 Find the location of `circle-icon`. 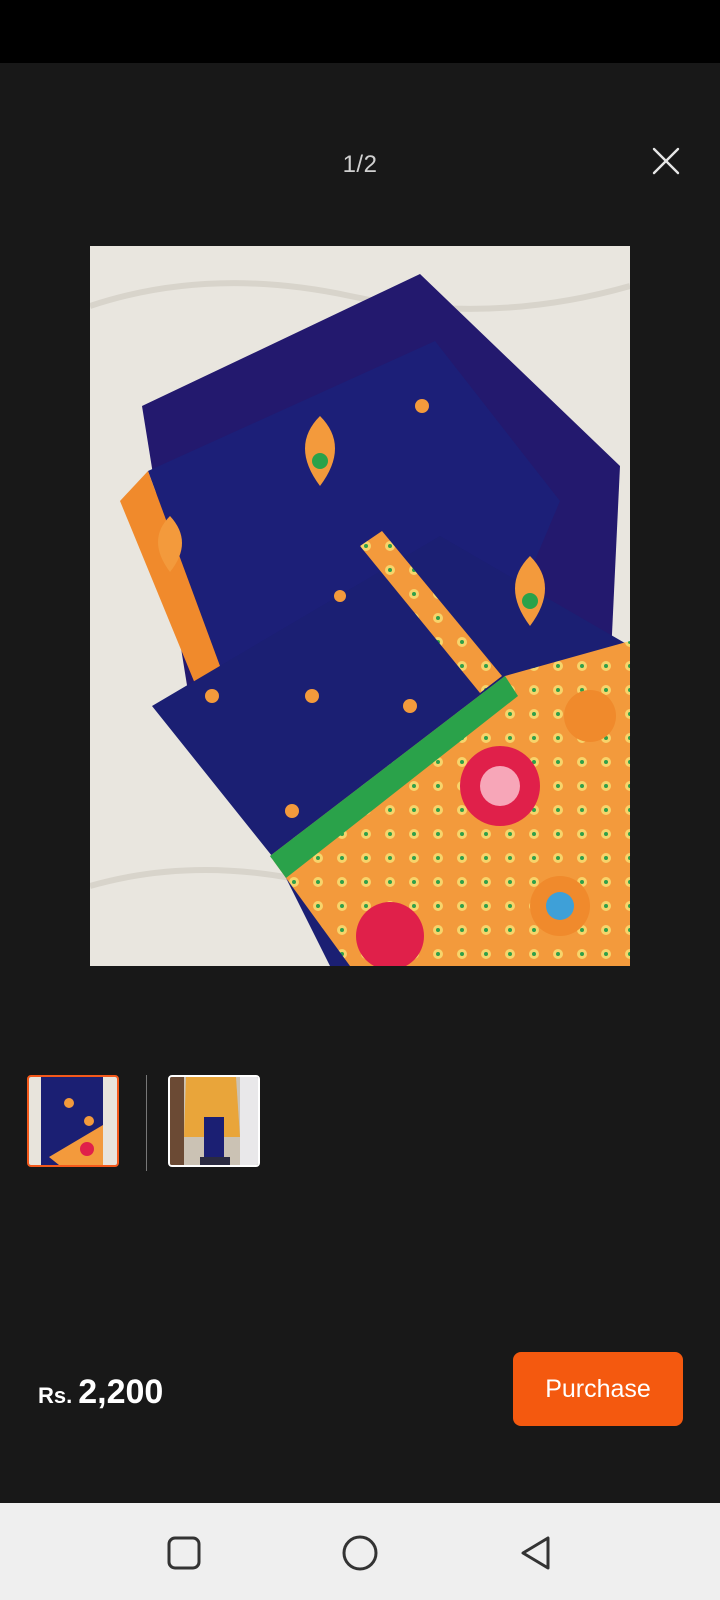

circle-icon is located at coordinates (360, 1553).